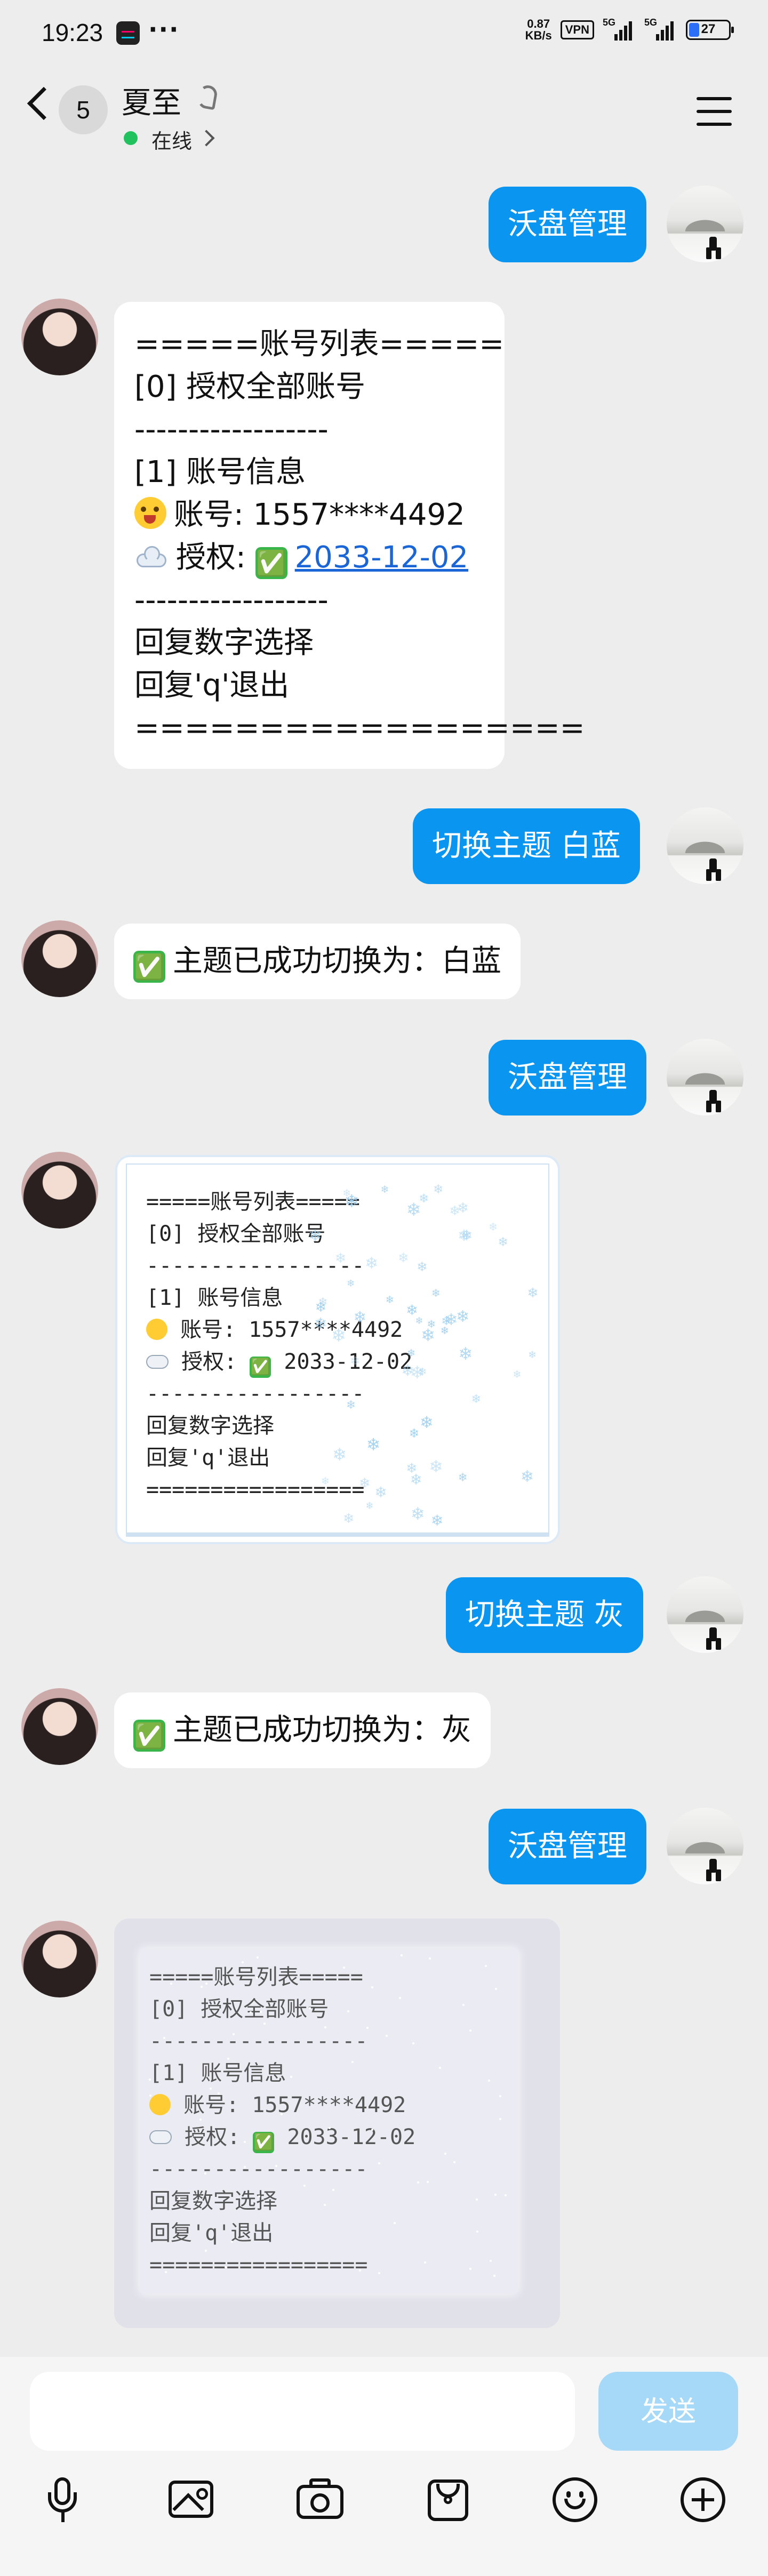  Describe the element at coordinates (217, 2073) in the screenshot. I see `card-line: [1] 账号信息` at that location.